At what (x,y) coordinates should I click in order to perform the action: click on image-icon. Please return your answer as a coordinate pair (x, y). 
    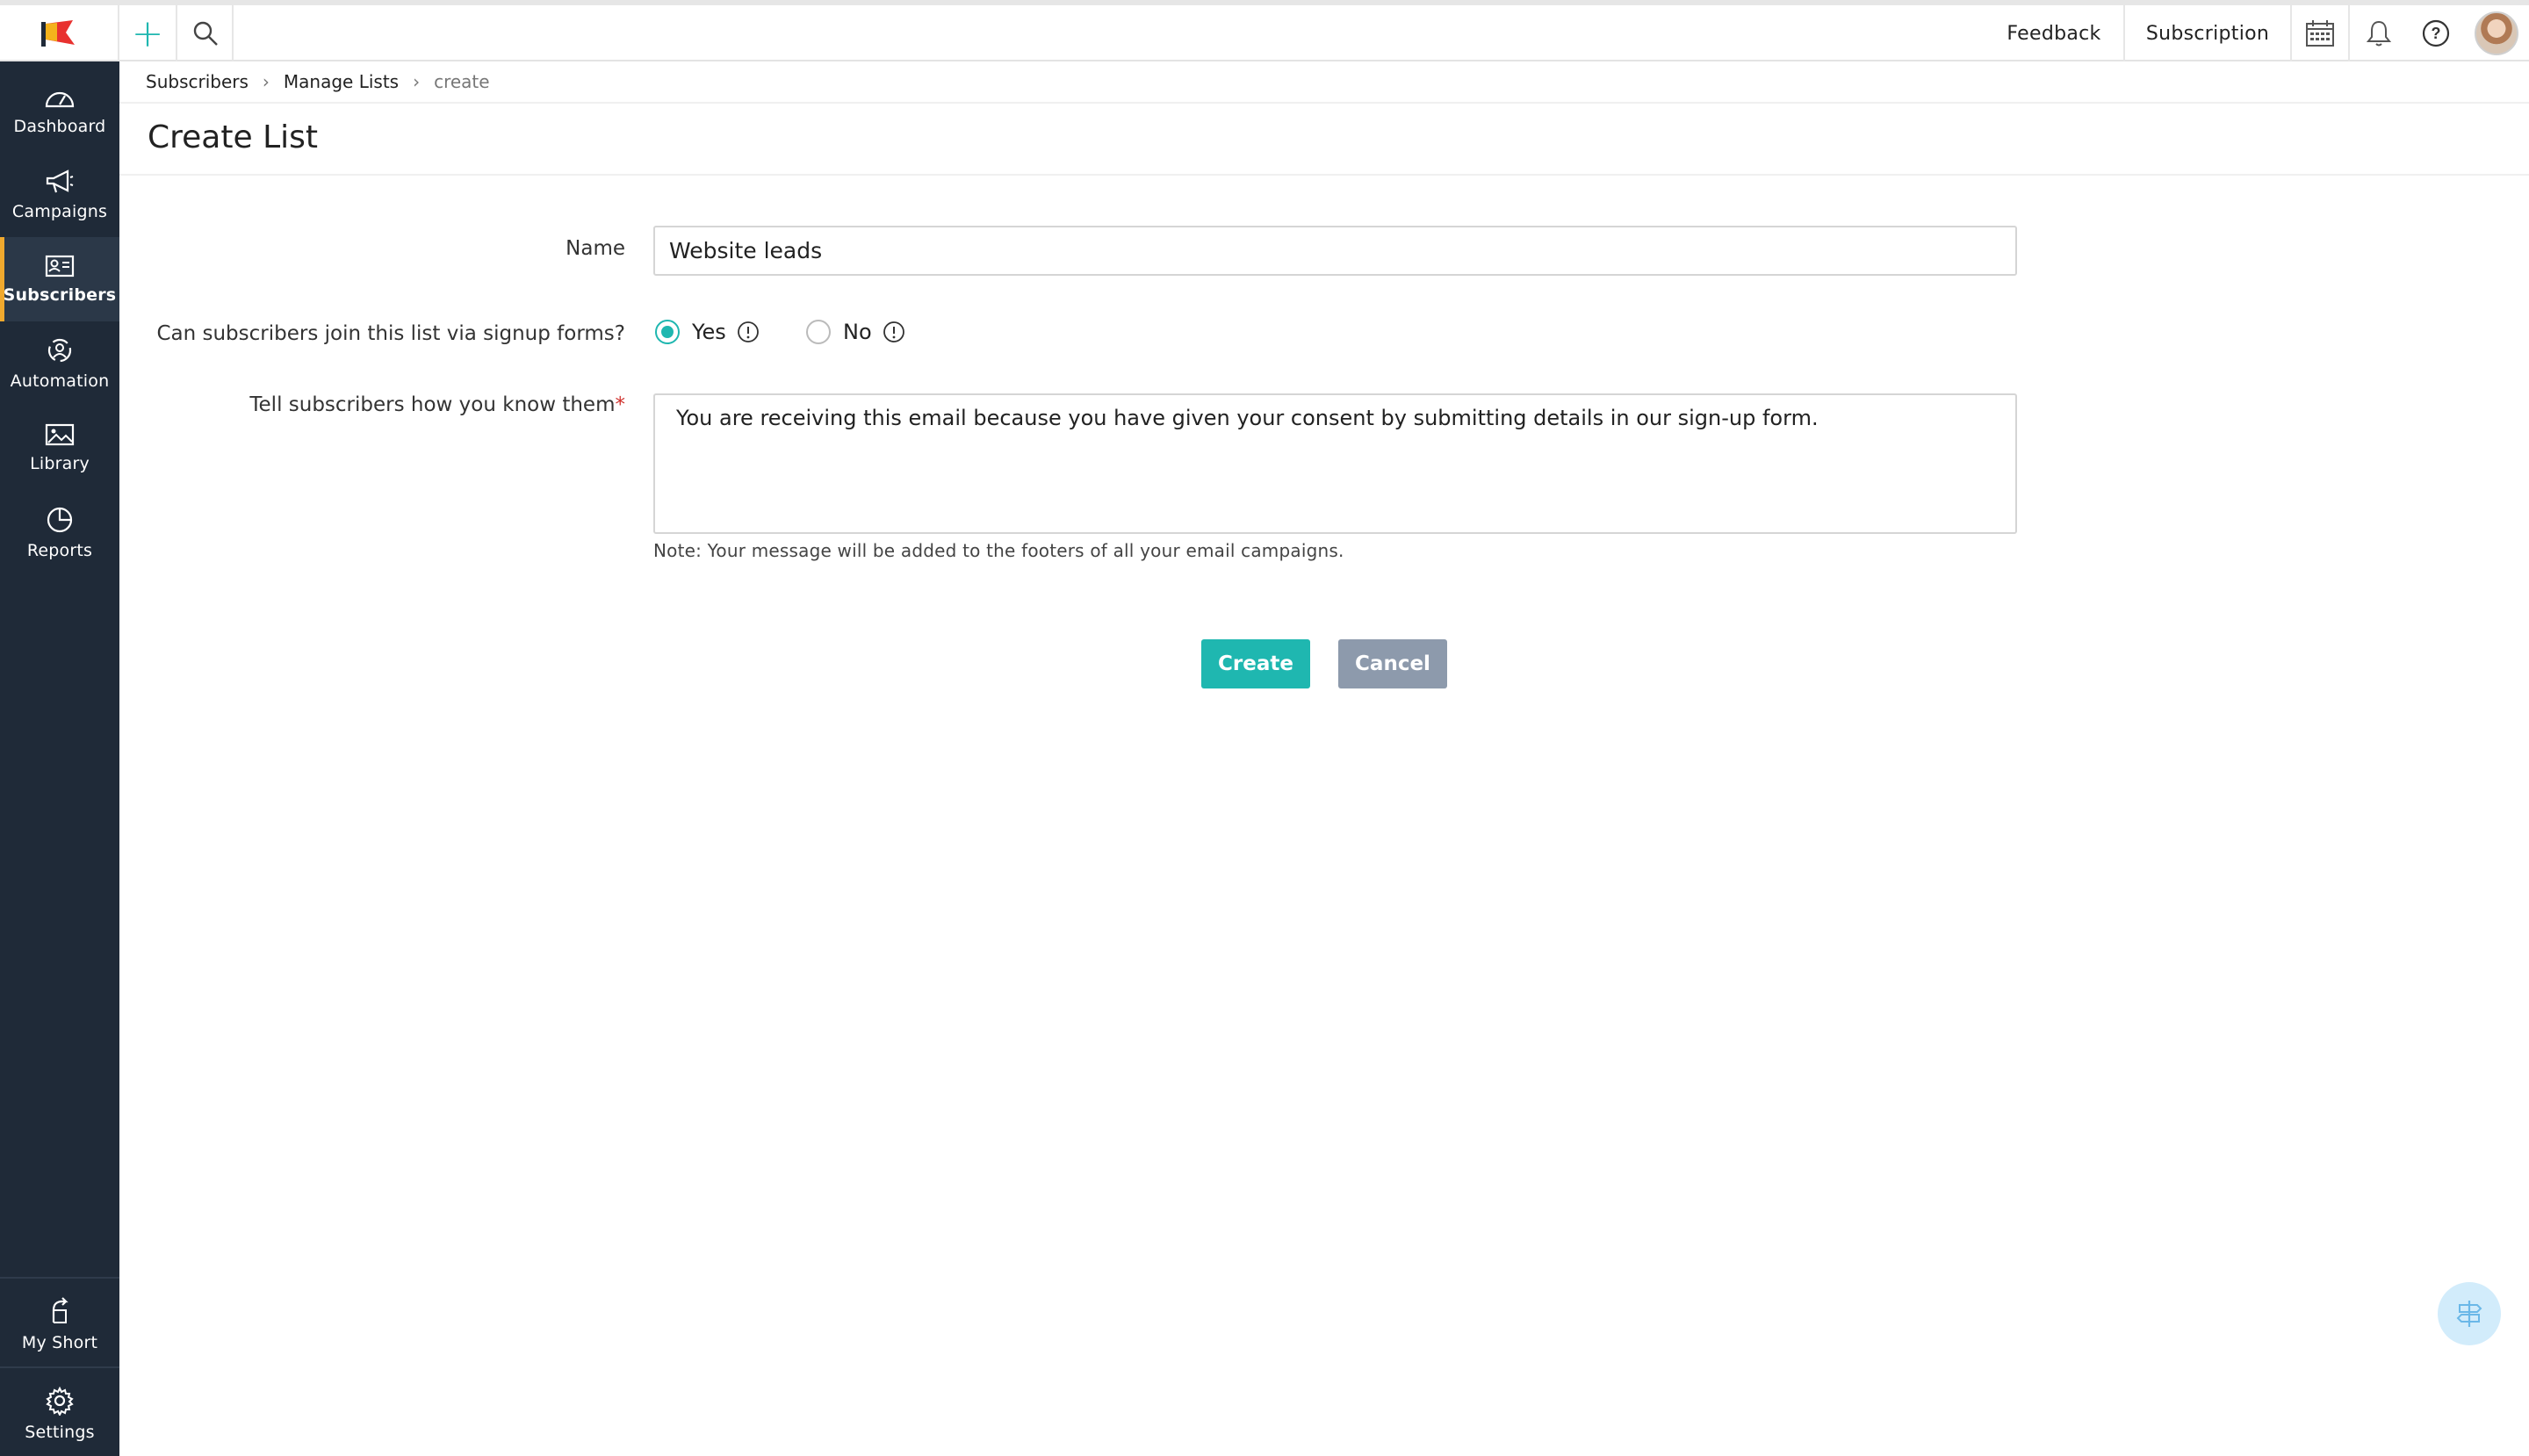
    Looking at the image, I should click on (60, 434).